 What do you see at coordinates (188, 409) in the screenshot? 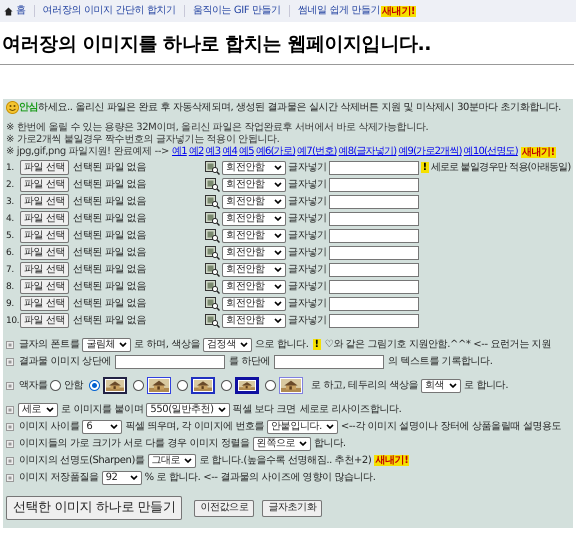
I see `dropdown: 550(일반추천)` at bounding box center [188, 409].